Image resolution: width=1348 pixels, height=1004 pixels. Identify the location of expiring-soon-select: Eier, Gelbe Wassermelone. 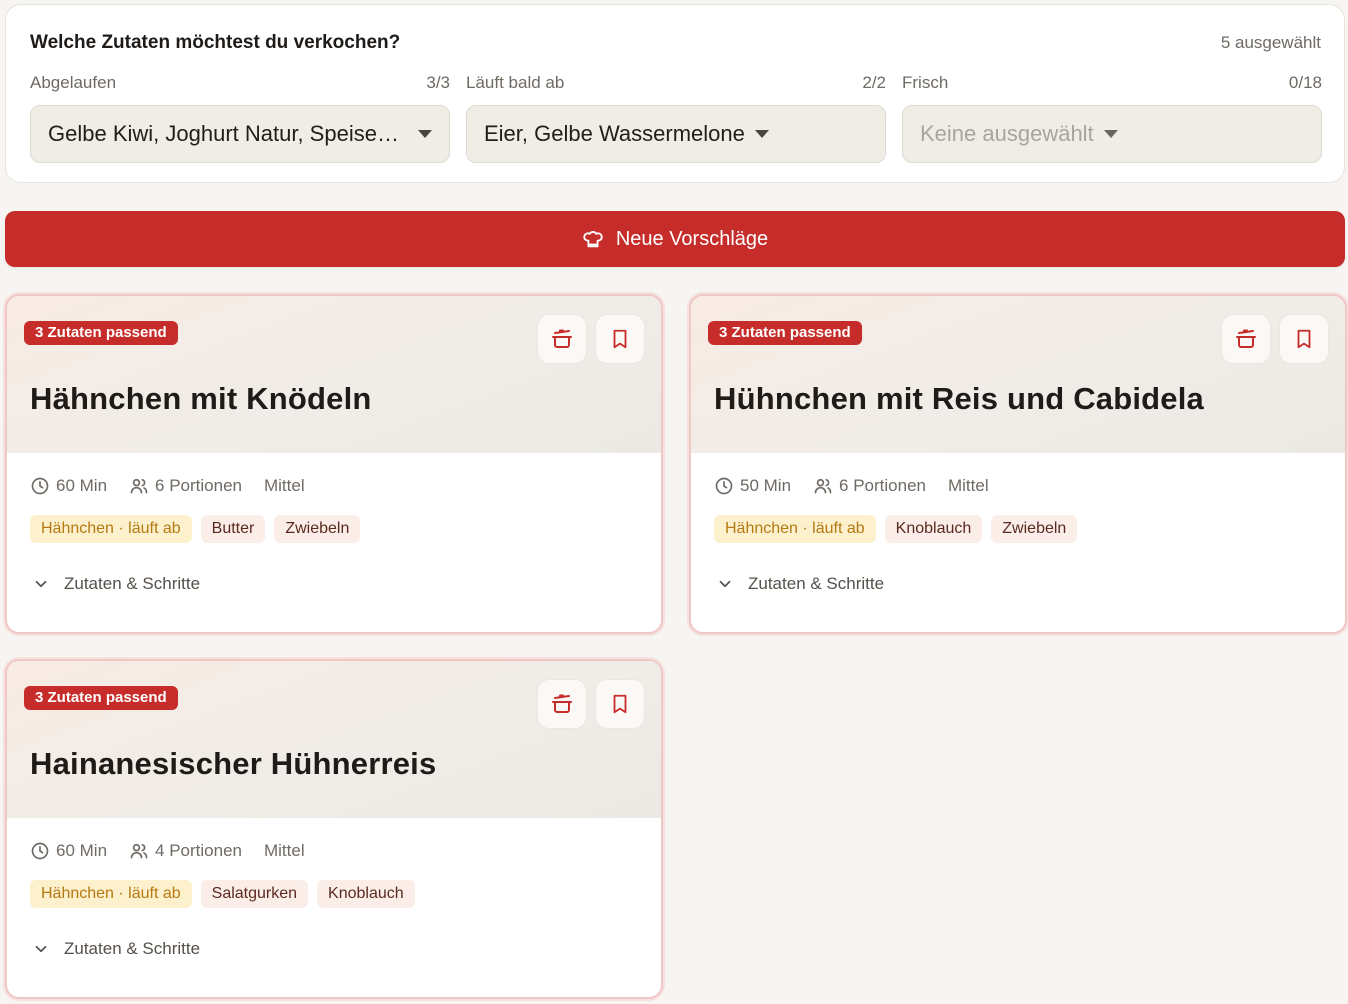
(676, 134).